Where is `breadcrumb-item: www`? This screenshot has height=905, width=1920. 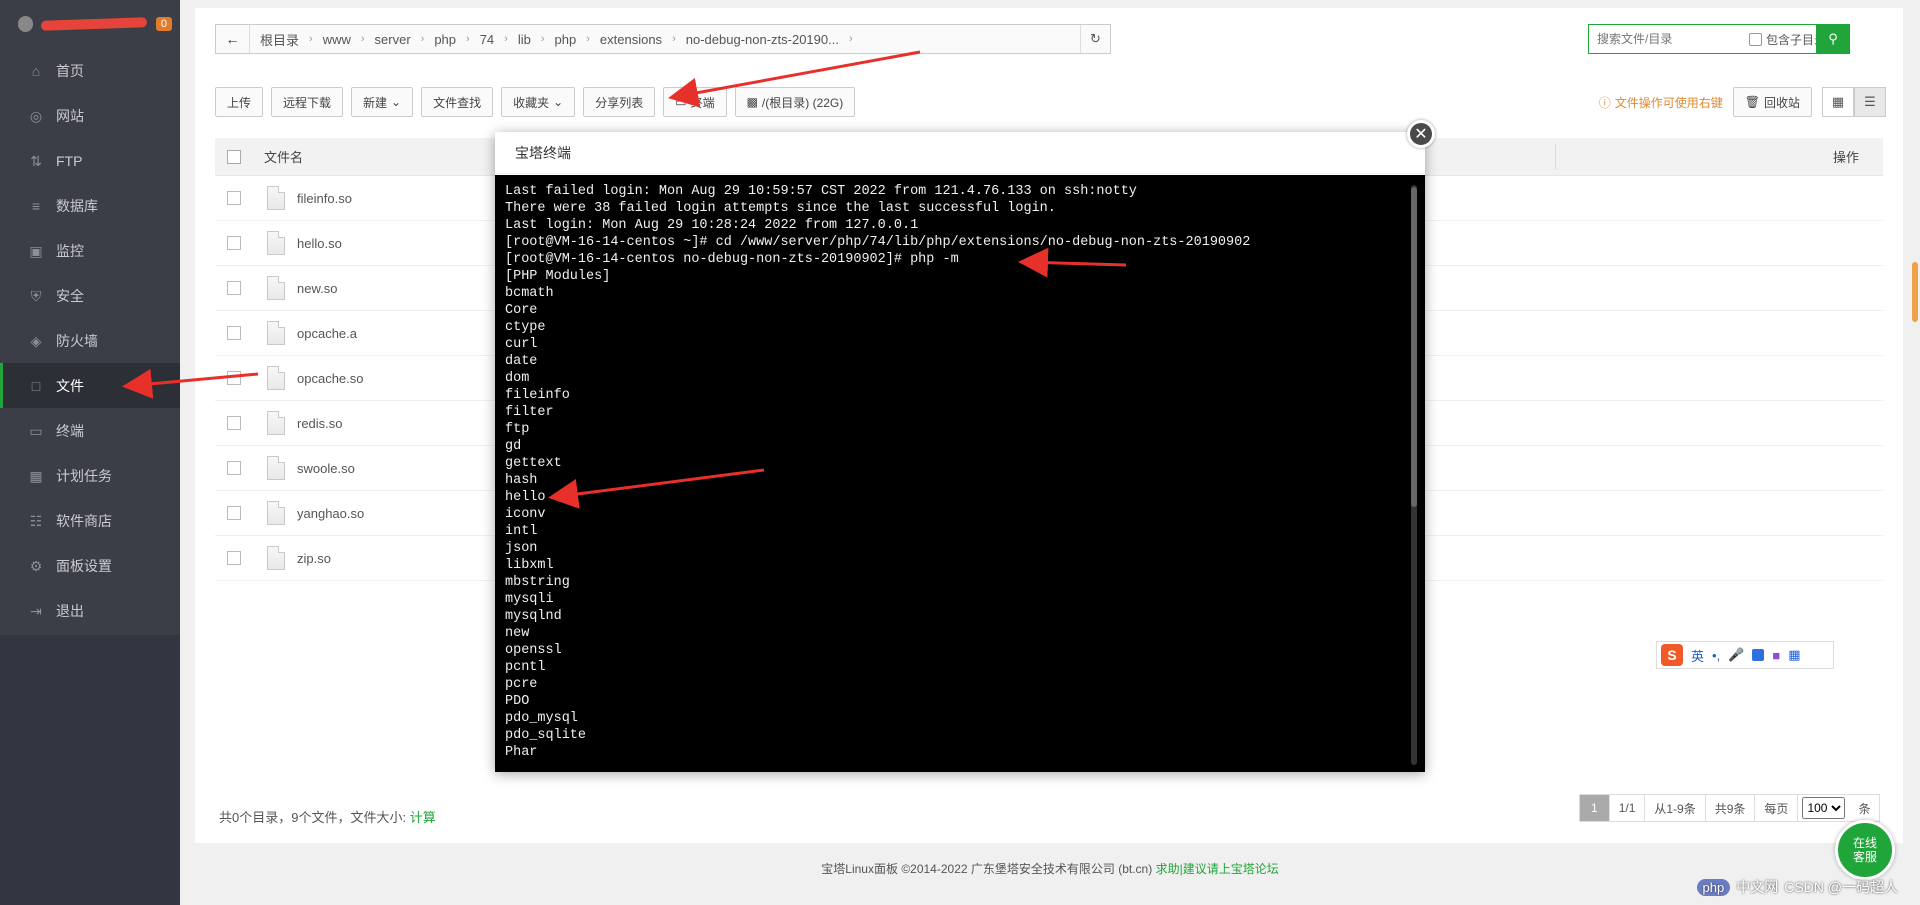
breadcrumb-item: www is located at coordinates (337, 39).